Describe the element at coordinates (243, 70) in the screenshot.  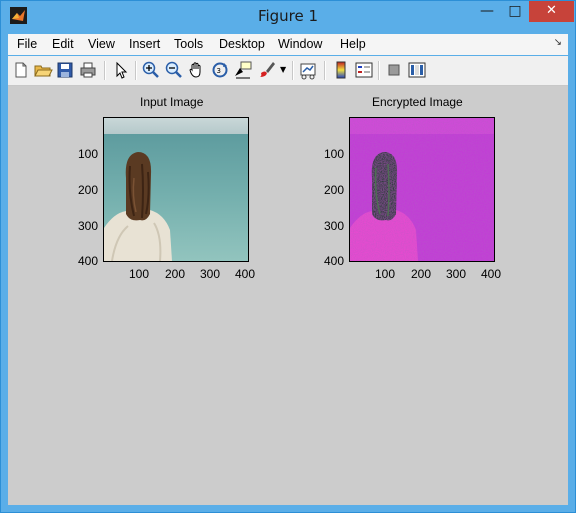
I see `data-cursor-icon` at that location.